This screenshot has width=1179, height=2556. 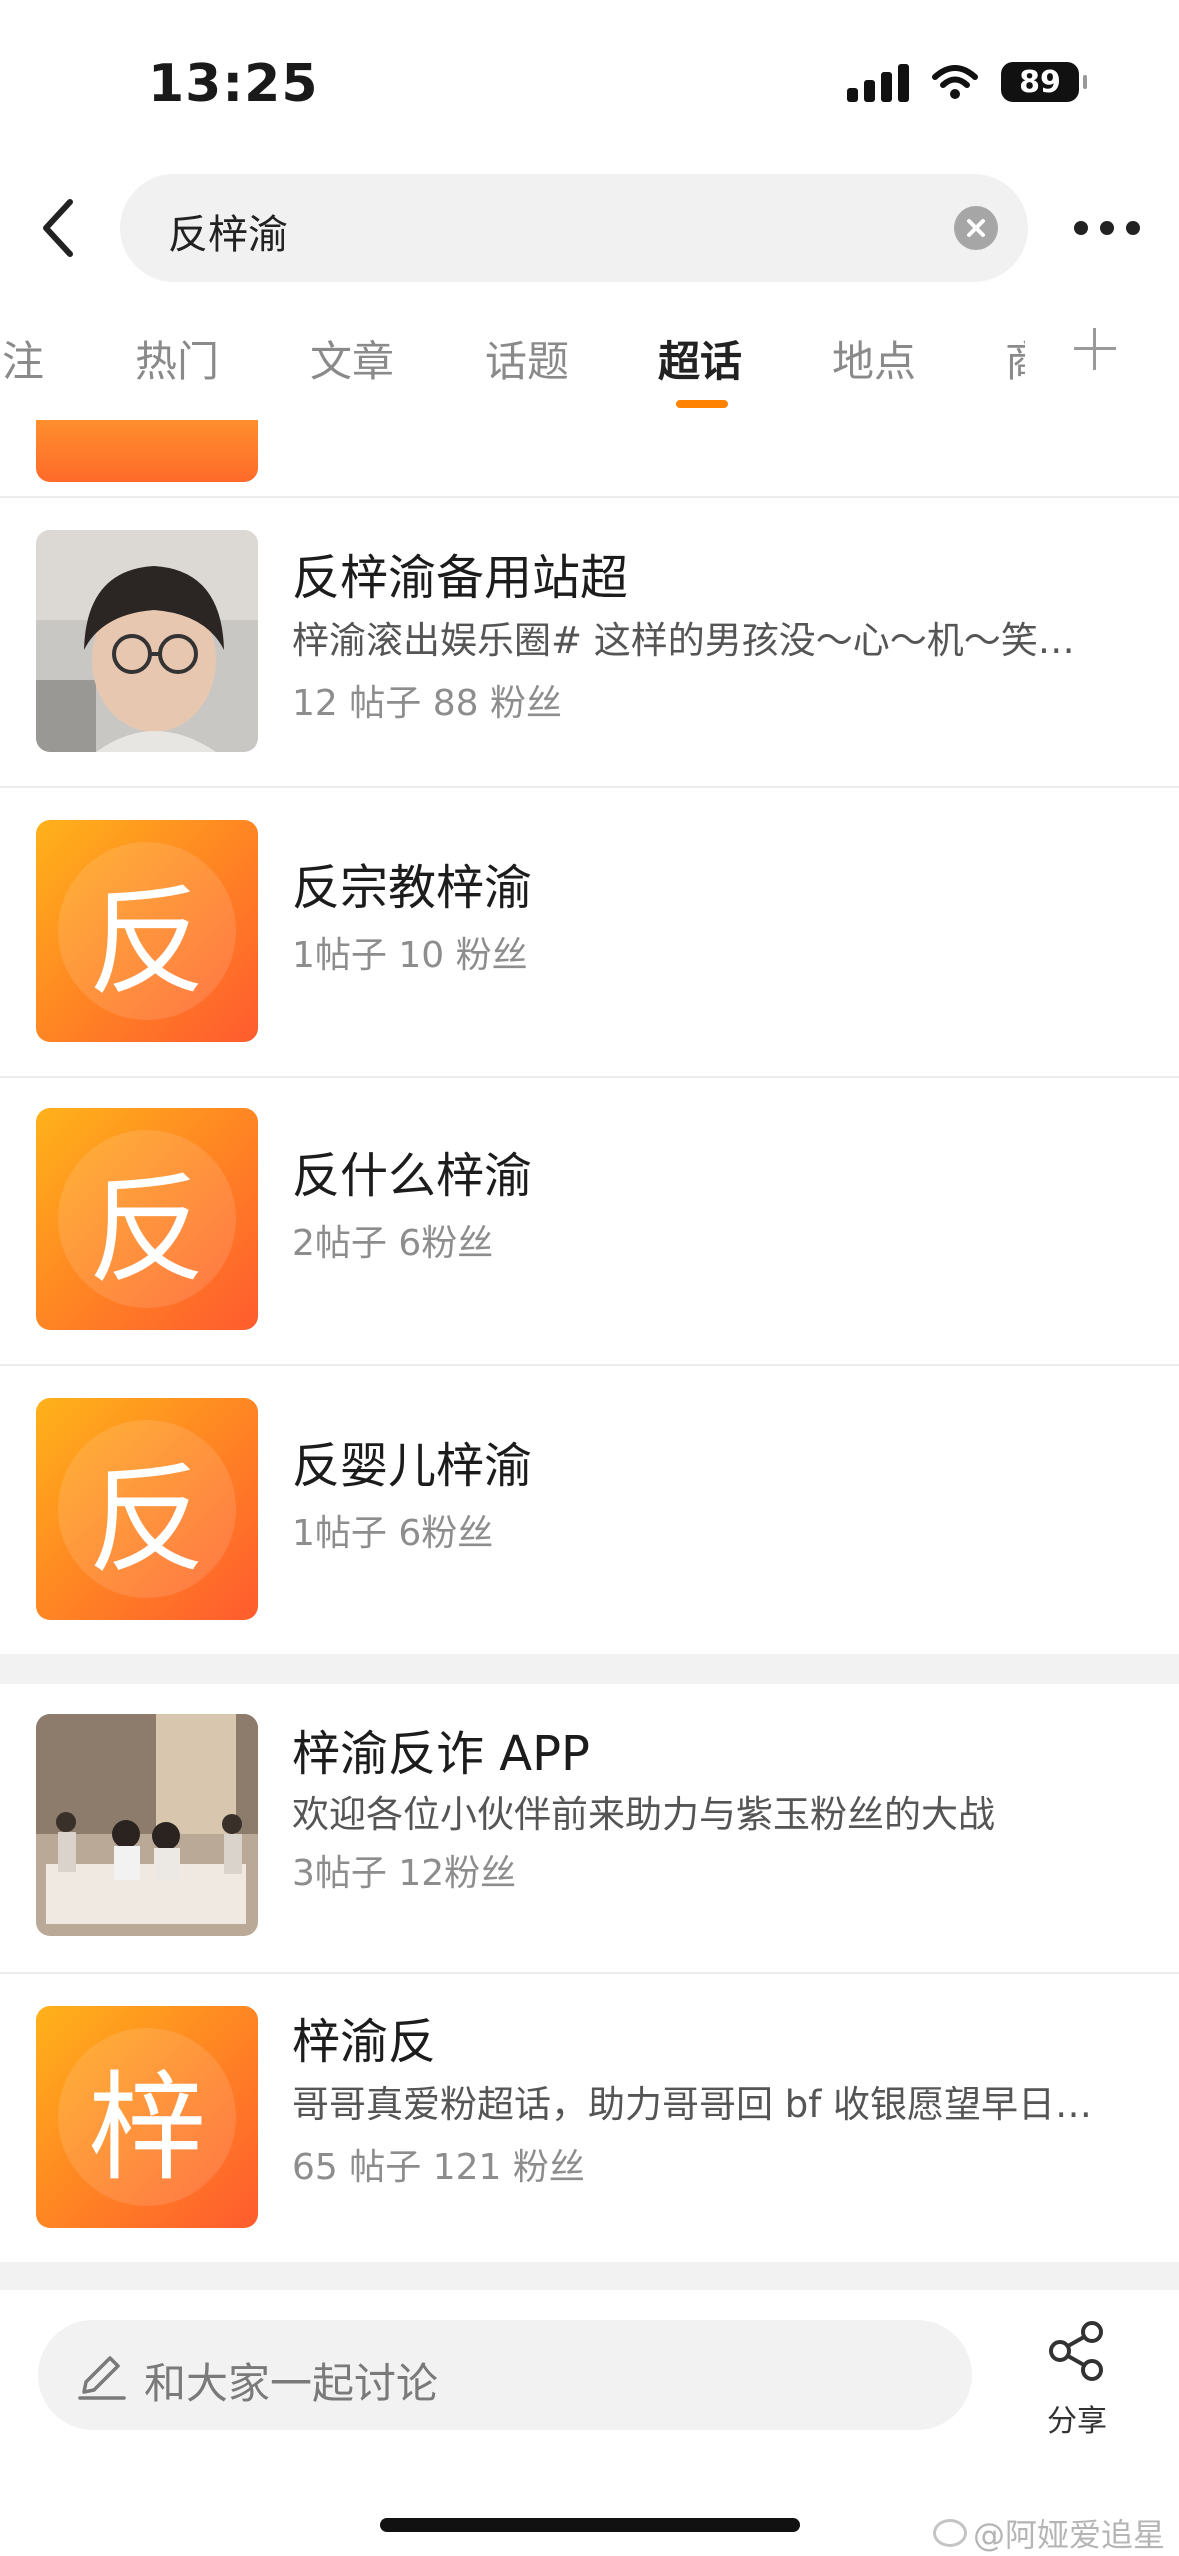 I want to click on boy-photo-image, so click(x=147, y=641).